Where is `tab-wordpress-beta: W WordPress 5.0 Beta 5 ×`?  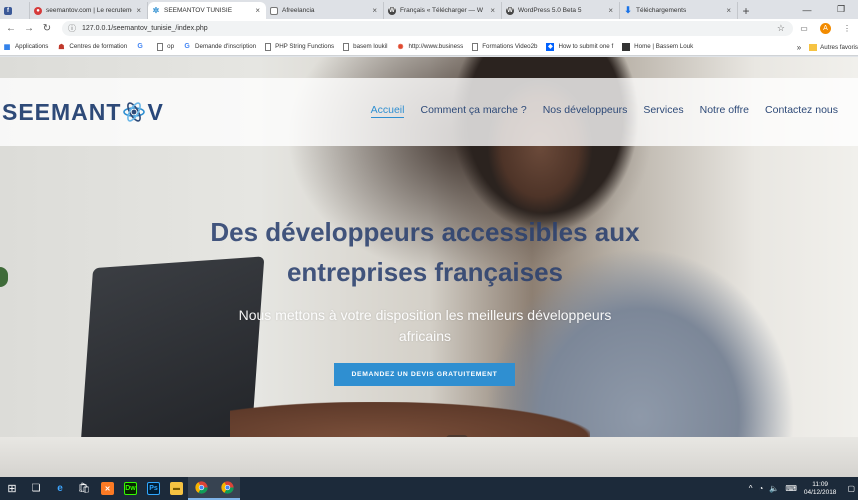
tab-wordpress-beta: W WordPress 5.0 Beta 5 × is located at coordinates (561, 10).